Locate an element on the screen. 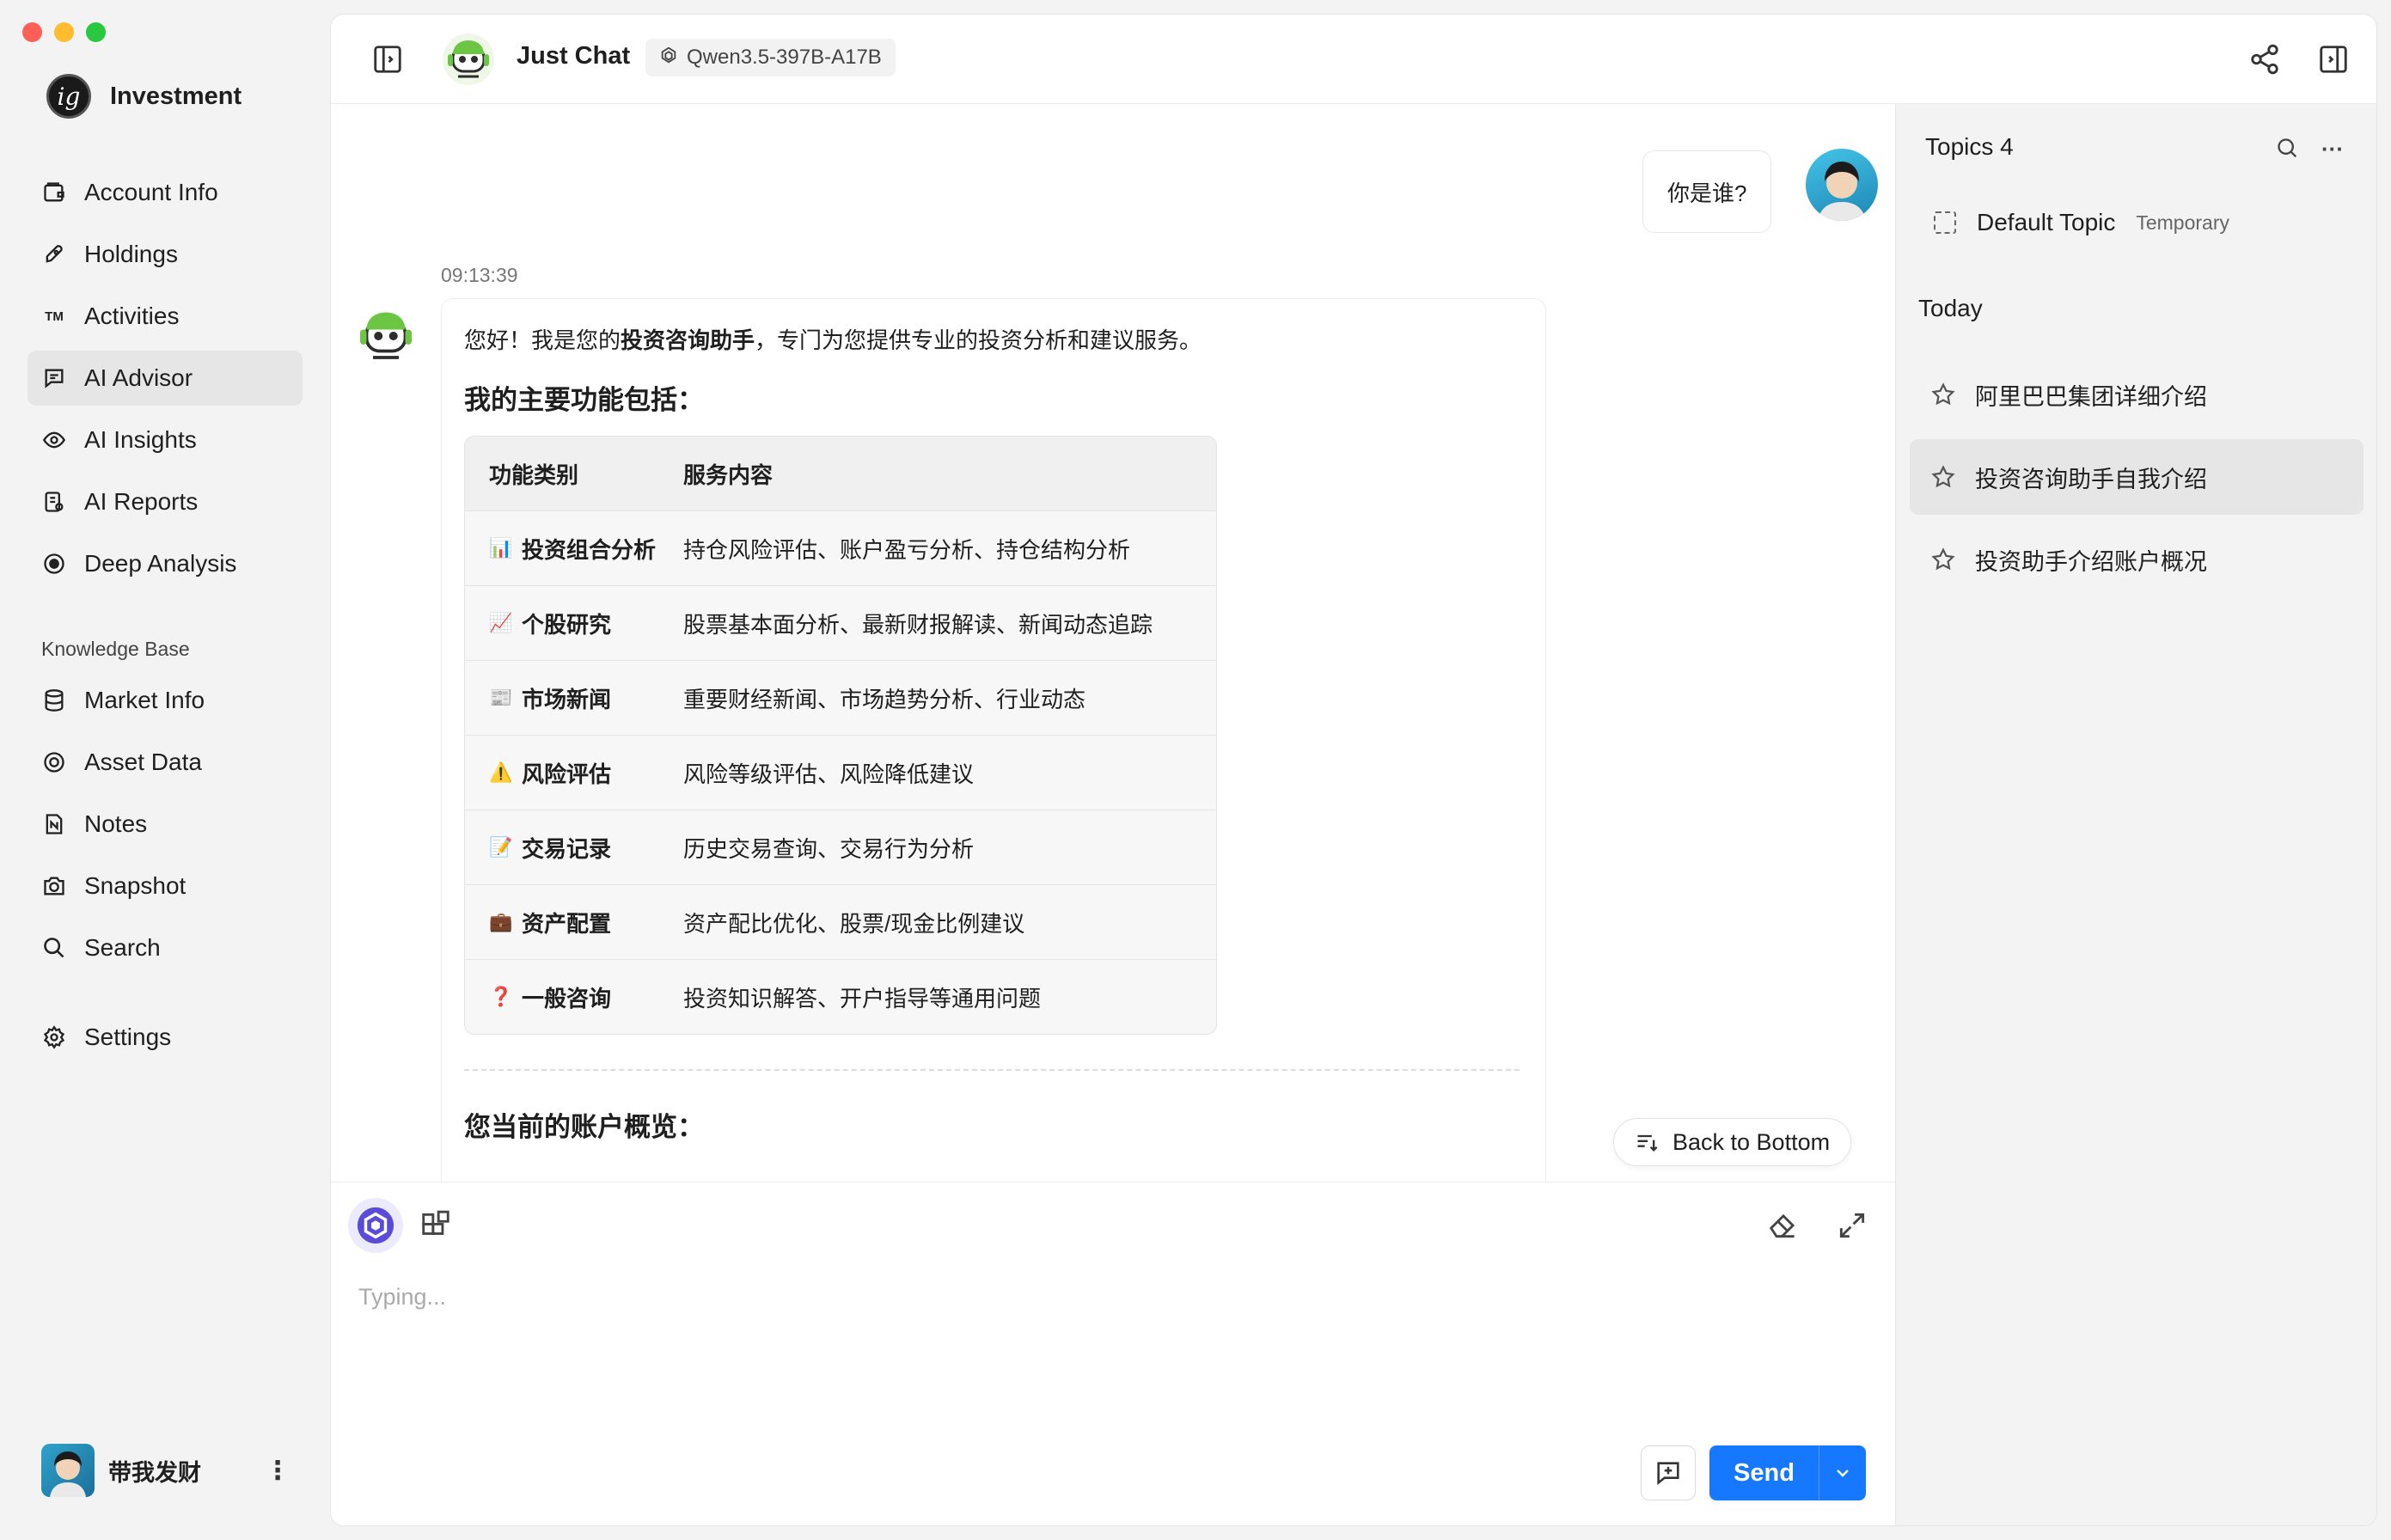 The height and width of the screenshot is (1540, 2391). model-icon is located at coordinates (668, 58).